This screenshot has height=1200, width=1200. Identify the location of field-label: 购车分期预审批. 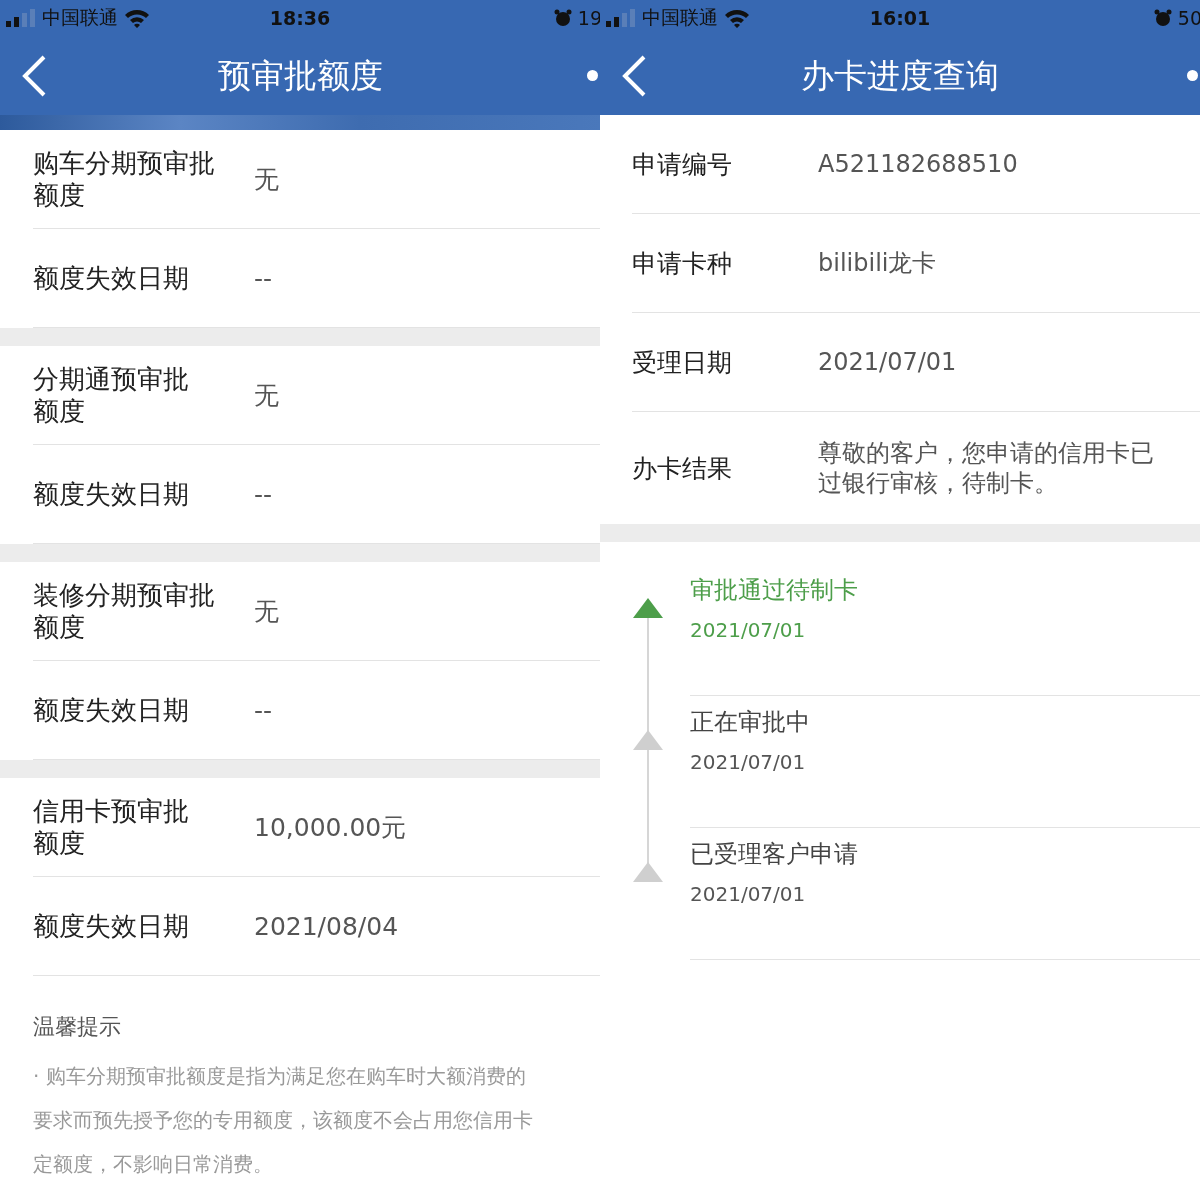
(124, 163).